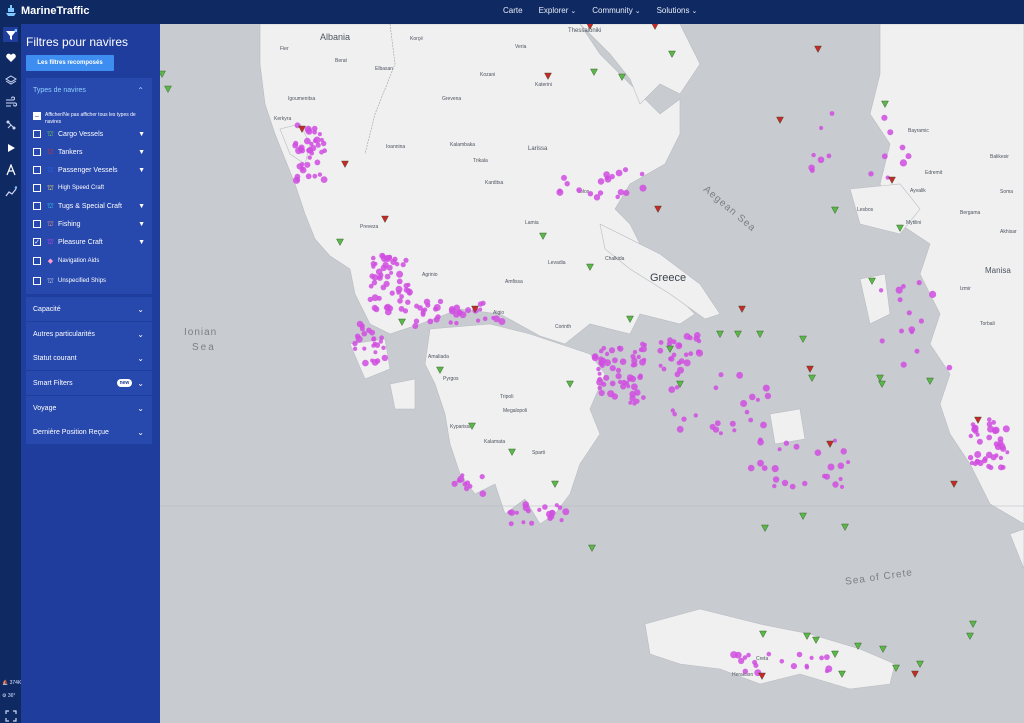 This screenshot has width=1024, height=723. Describe the element at coordinates (10, 57) in the screenshot. I see `favorites-button` at that location.